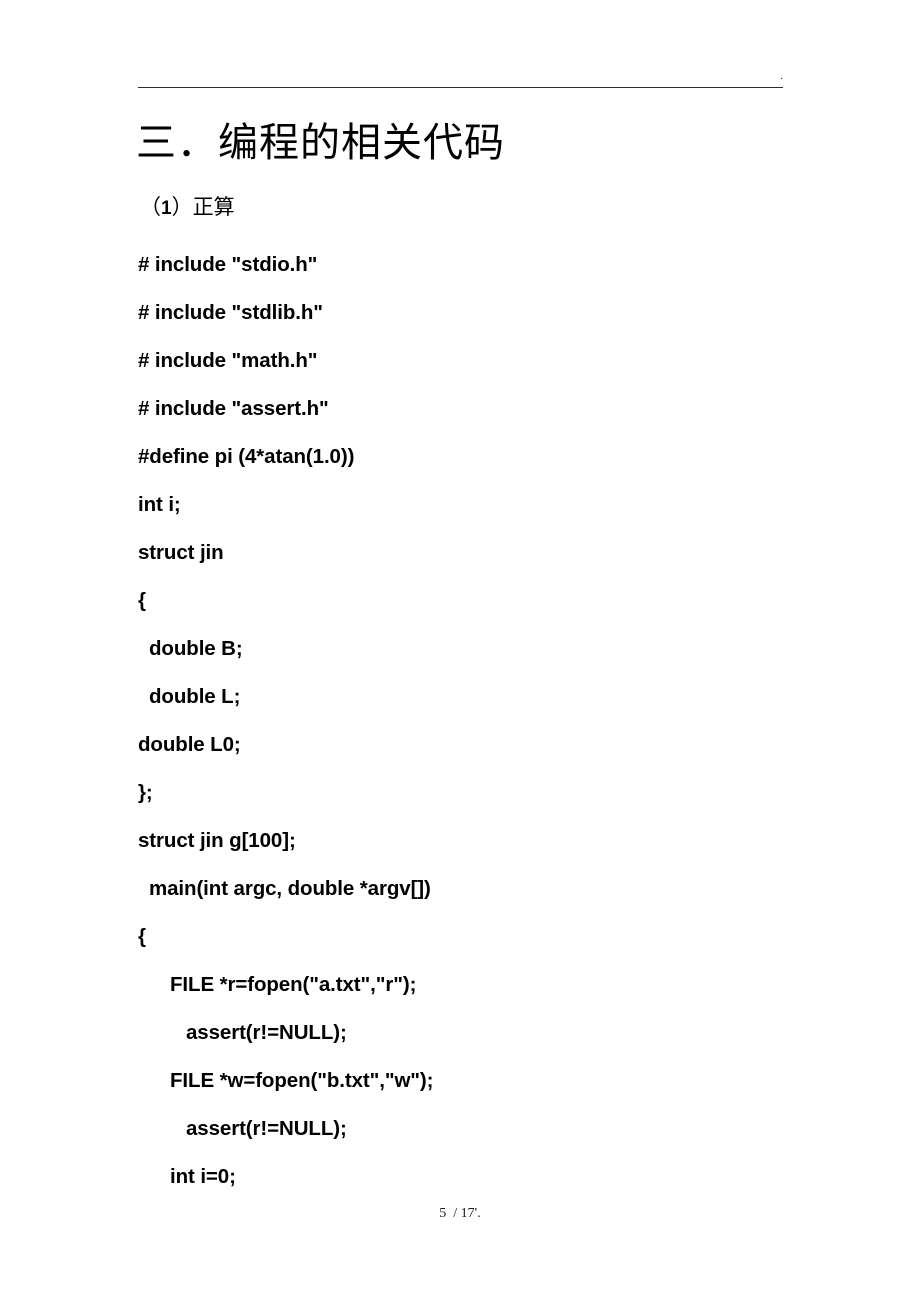 This screenshot has width=920, height=1302. I want to click on code-line: struct jin g[100];, so click(217, 840).